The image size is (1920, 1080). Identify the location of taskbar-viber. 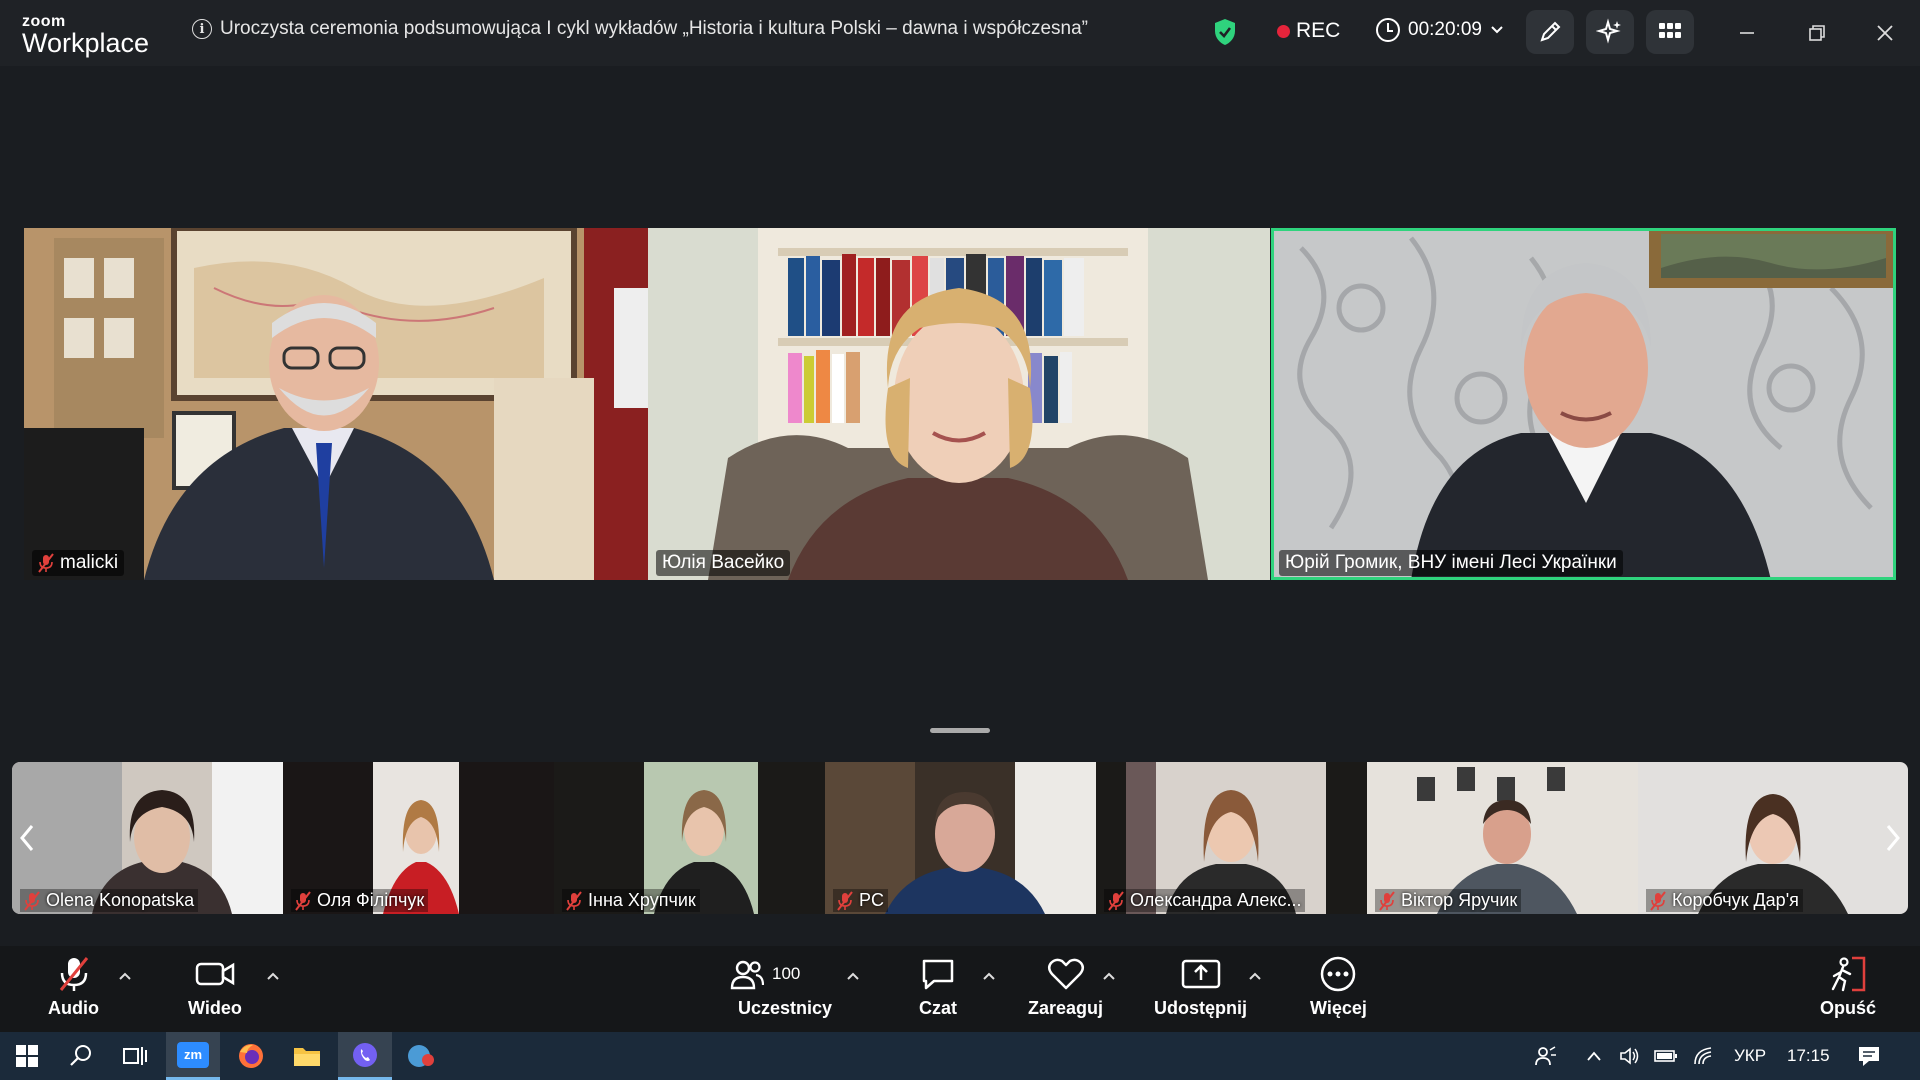
(365, 1056).